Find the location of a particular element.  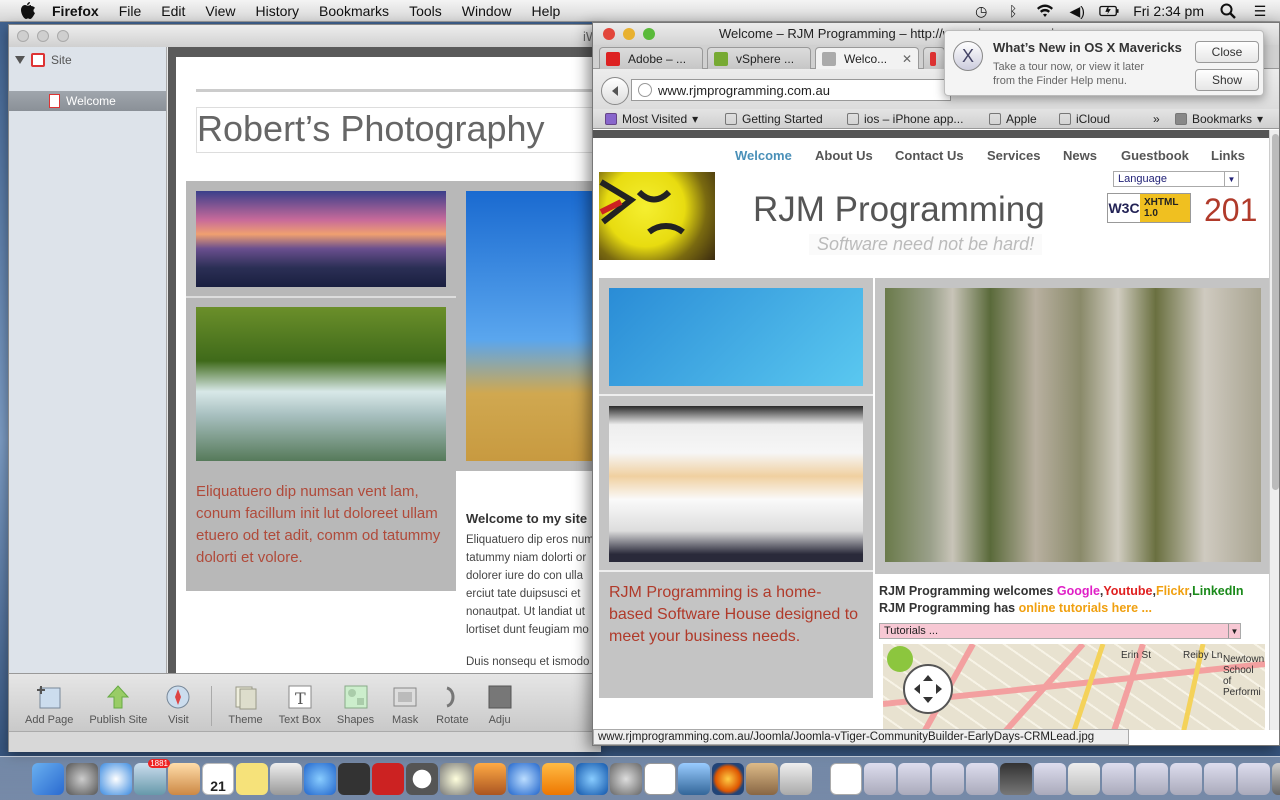

vertical-scrollbar is located at coordinates (1274, 430).